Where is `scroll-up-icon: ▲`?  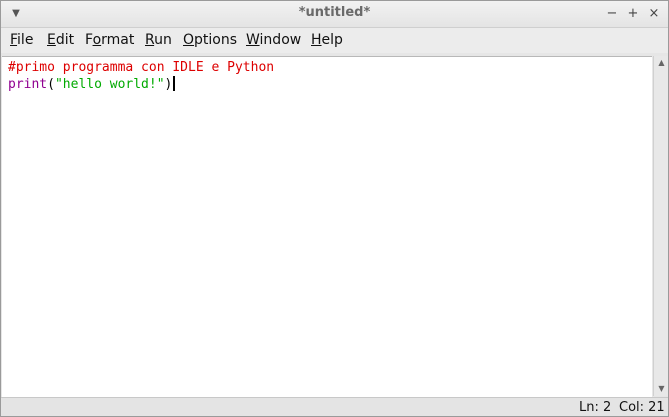
scroll-up-icon: ▲ is located at coordinates (661, 63).